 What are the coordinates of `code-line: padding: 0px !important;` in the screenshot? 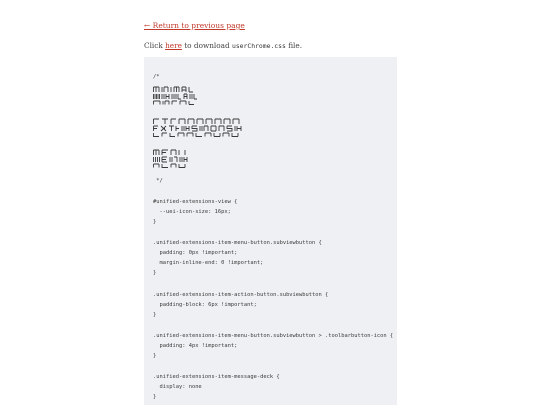 It's located at (195, 253).